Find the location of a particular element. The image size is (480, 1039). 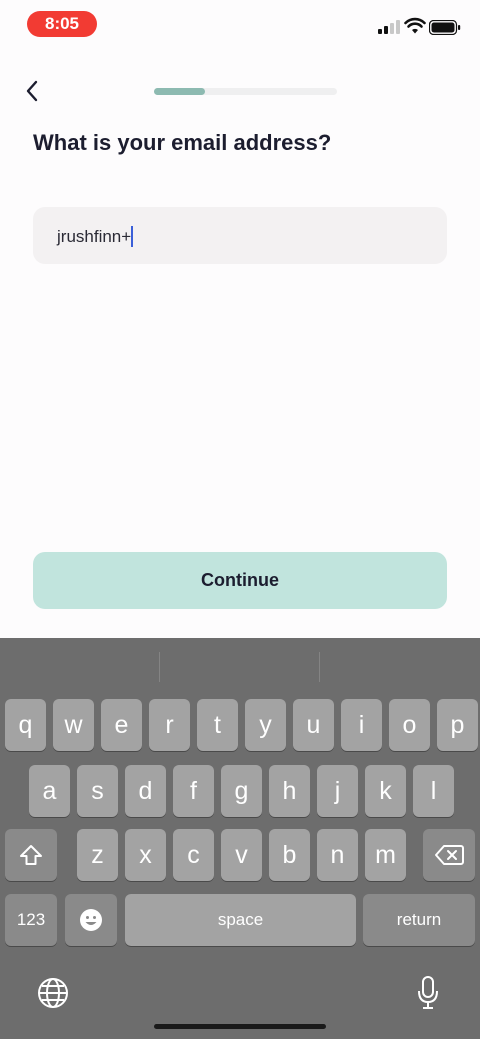

key-t: t is located at coordinates (217, 725).